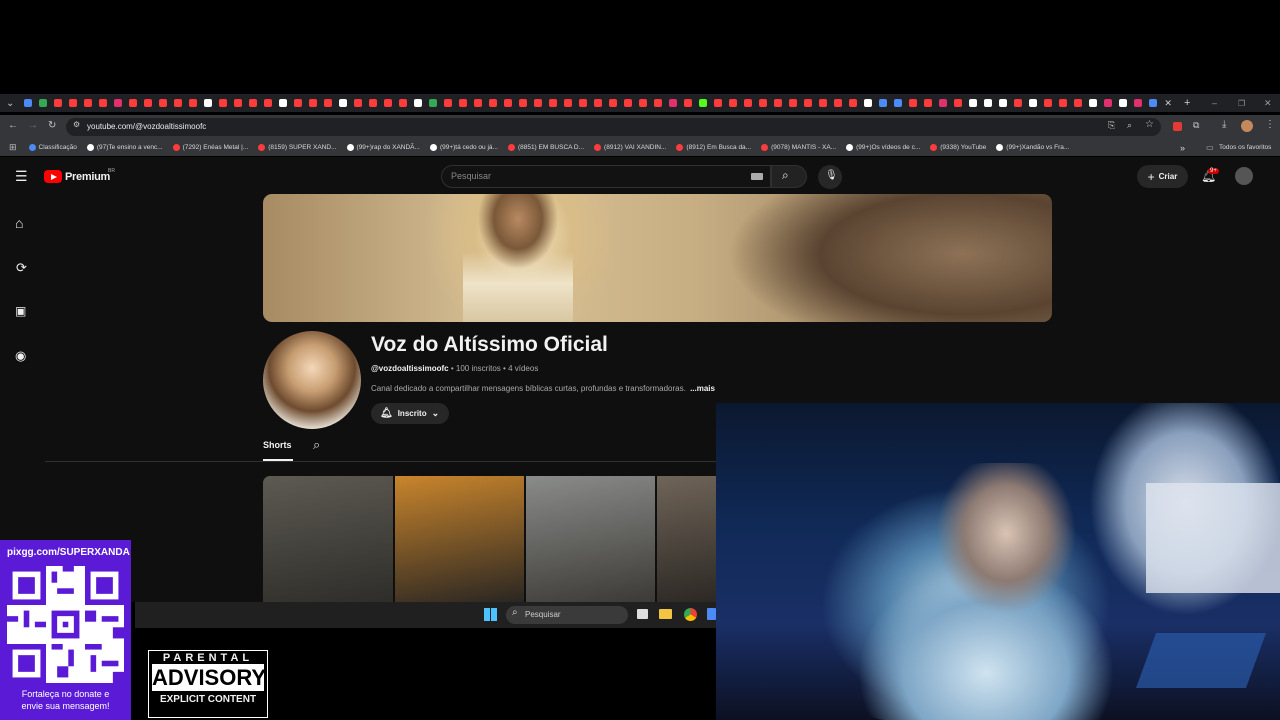  What do you see at coordinates (1187, 103) in the screenshot?
I see `new-tab-icon: +` at bounding box center [1187, 103].